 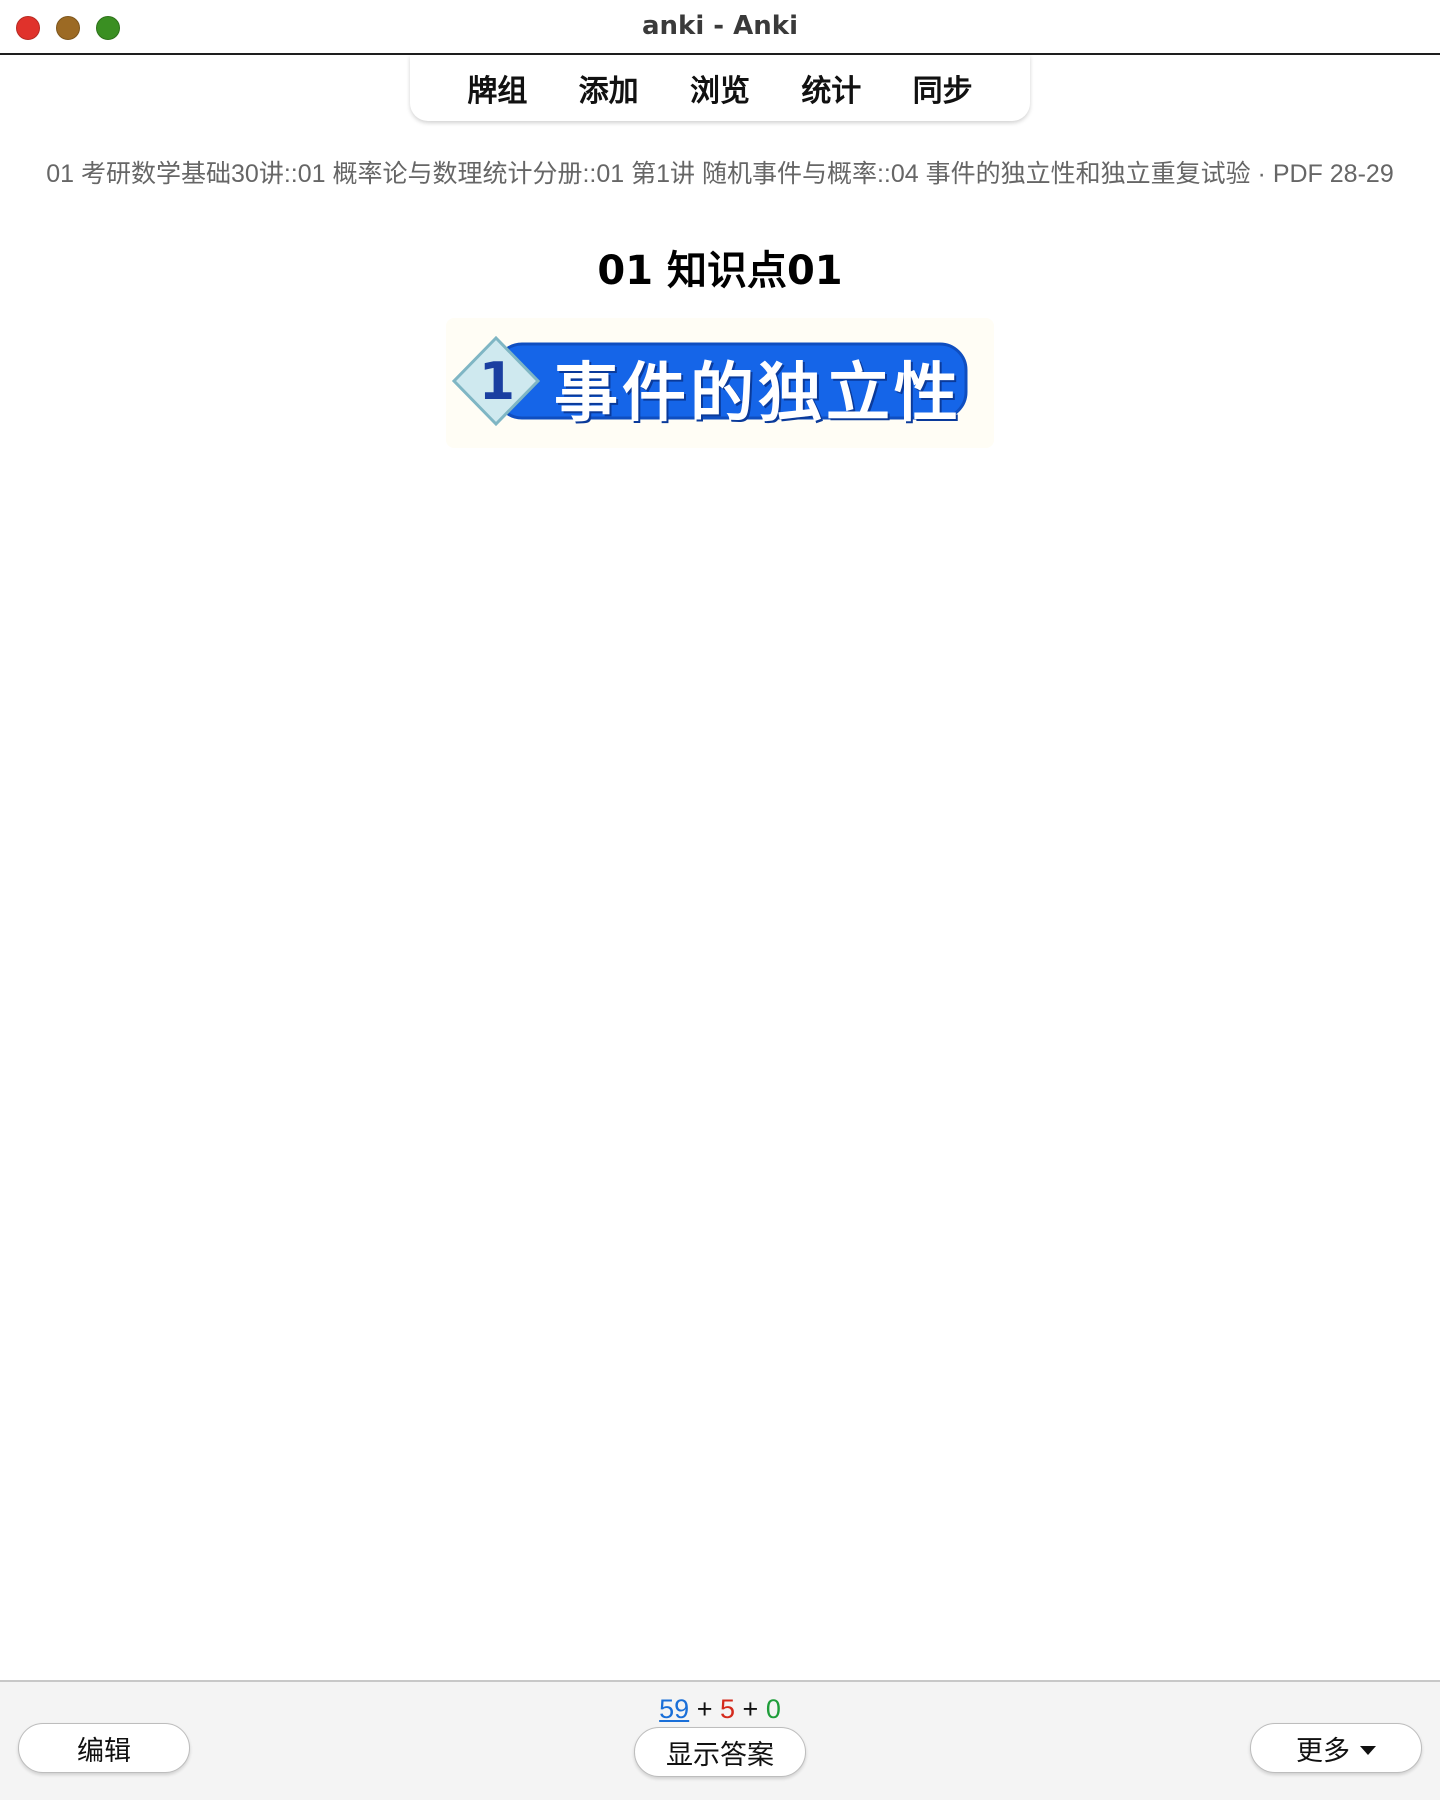 I want to click on toolbar-add: 添加, so click(x=609, y=88).